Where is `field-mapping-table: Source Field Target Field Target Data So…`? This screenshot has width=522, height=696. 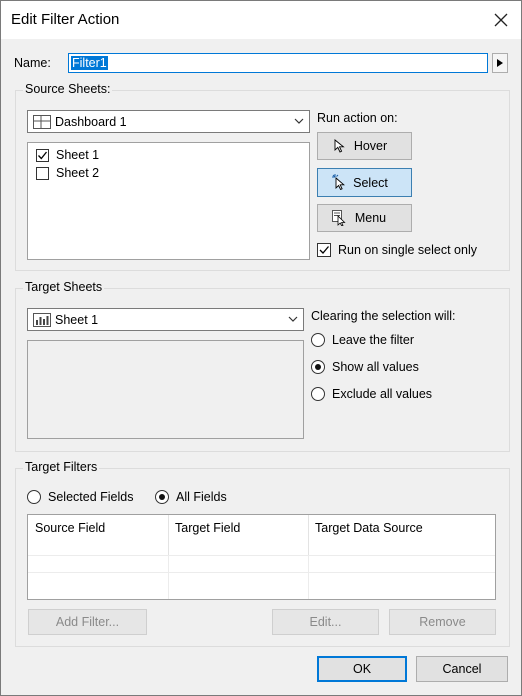
field-mapping-table: Source Field Target Field Target Data So… is located at coordinates (261, 557).